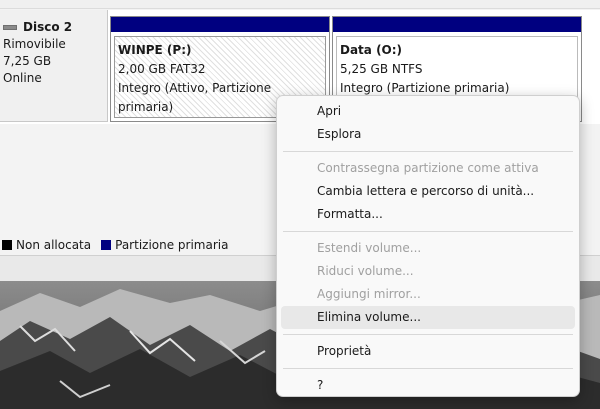 The width and height of the screenshot is (600, 409). Describe the element at coordinates (428, 111) in the screenshot. I see `menu-item-apri: Apri` at that location.